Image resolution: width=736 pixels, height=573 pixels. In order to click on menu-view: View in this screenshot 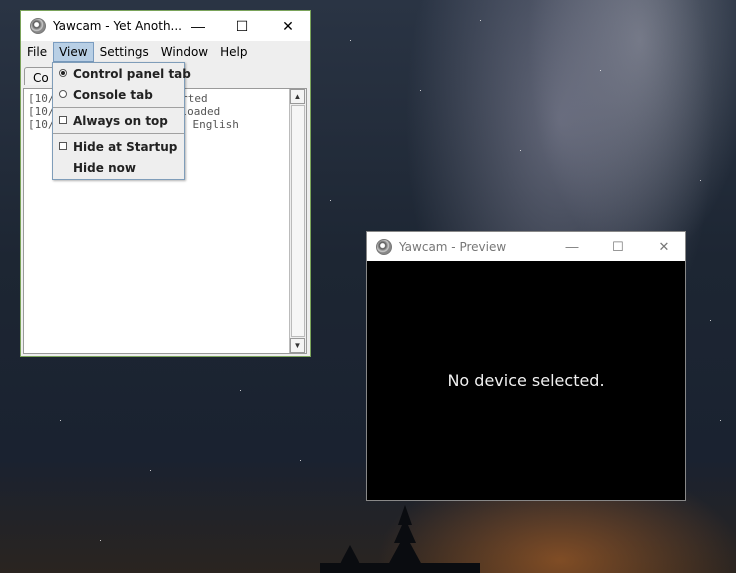, I will do `click(73, 52)`.